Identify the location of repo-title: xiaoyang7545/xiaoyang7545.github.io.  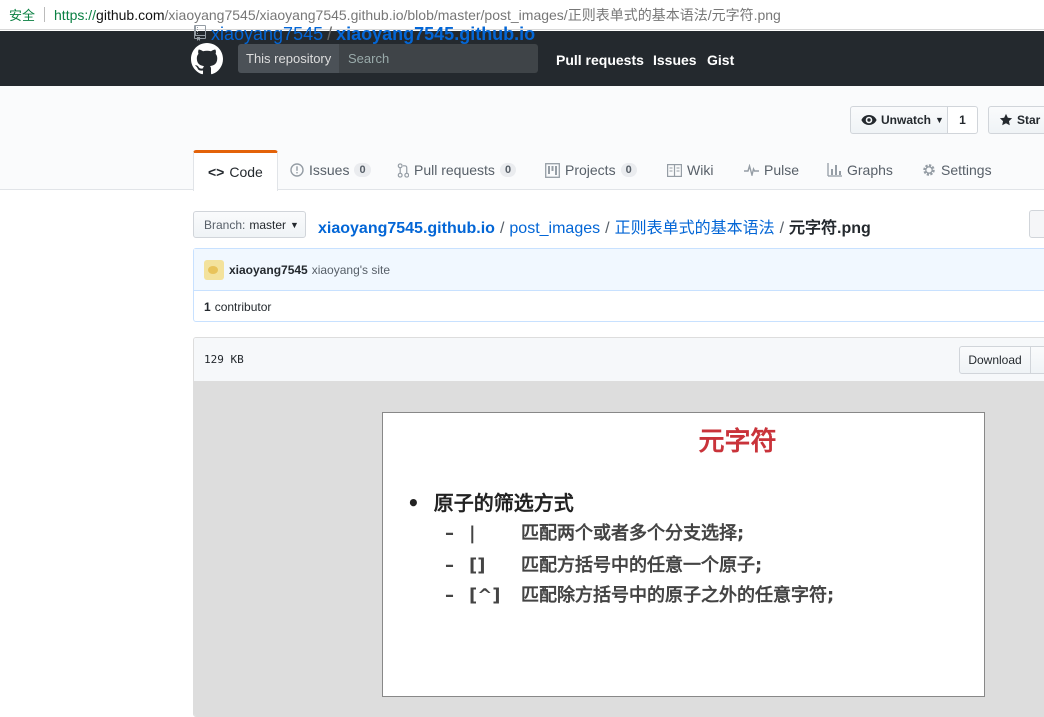
(373, 34).